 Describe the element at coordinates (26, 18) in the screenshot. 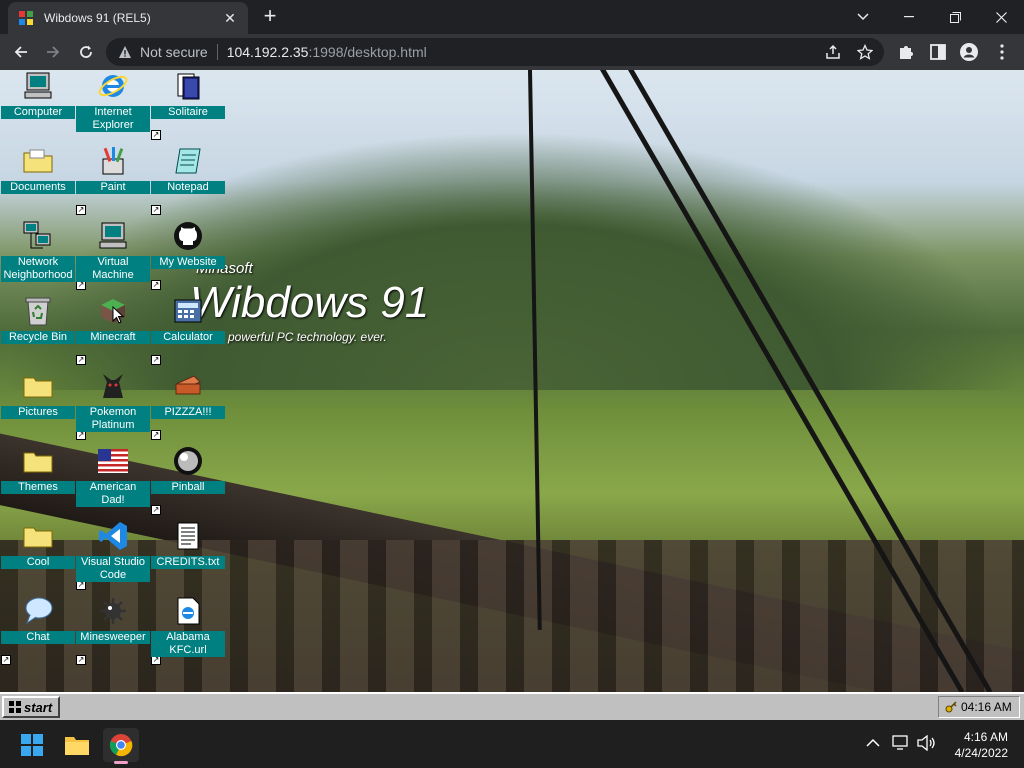

I see `wibdows-favicon-icon` at that location.